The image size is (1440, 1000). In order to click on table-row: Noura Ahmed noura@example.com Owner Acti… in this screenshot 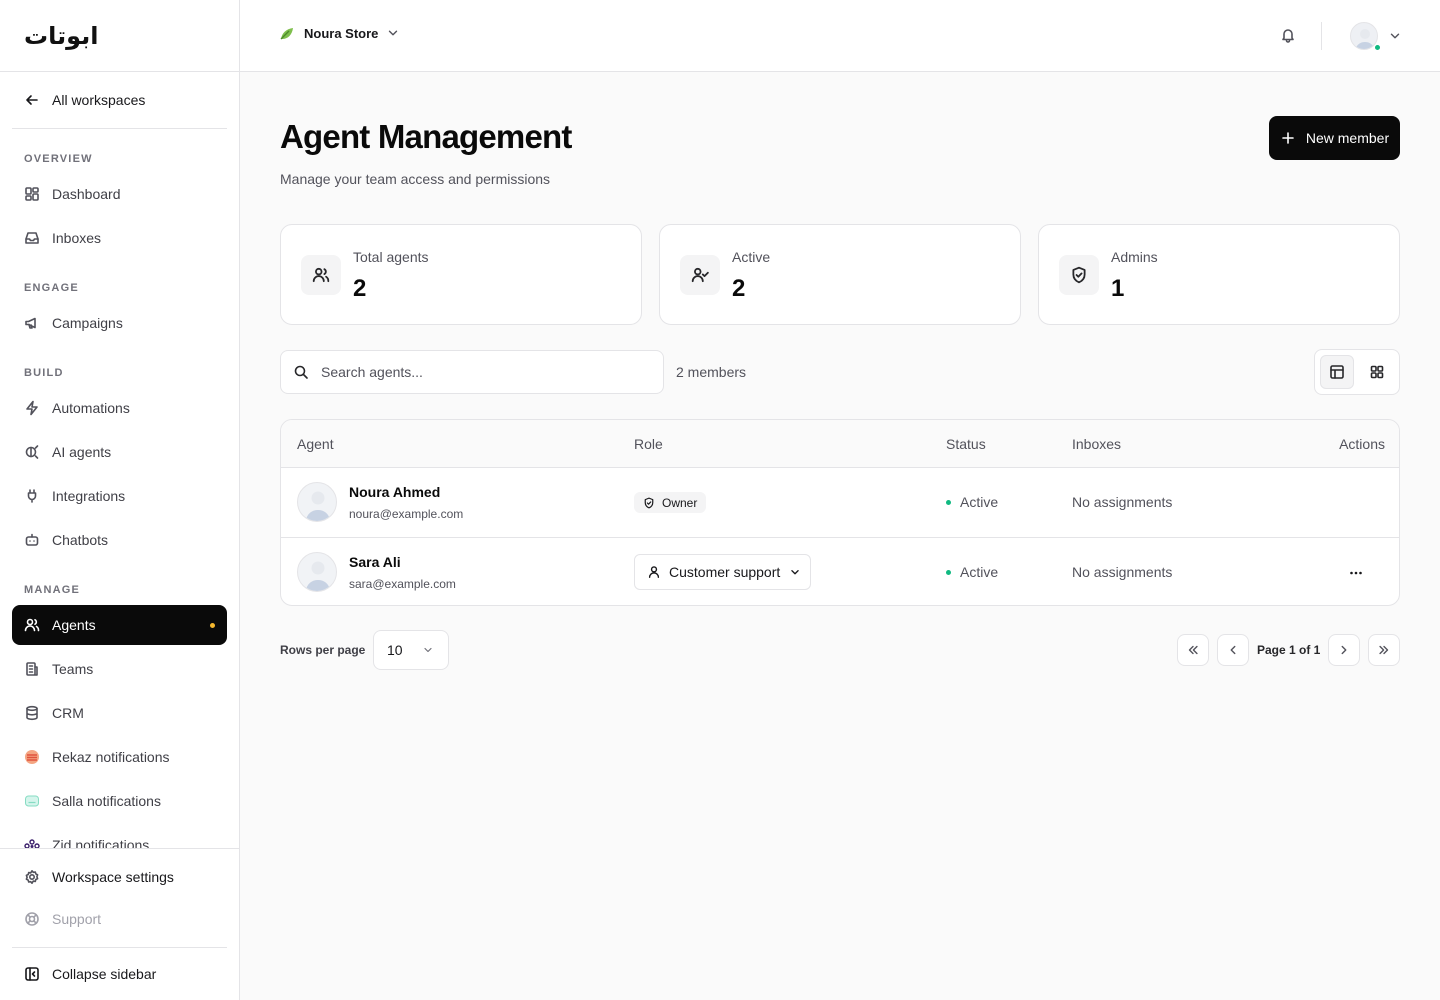, I will do `click(840, 502)`.